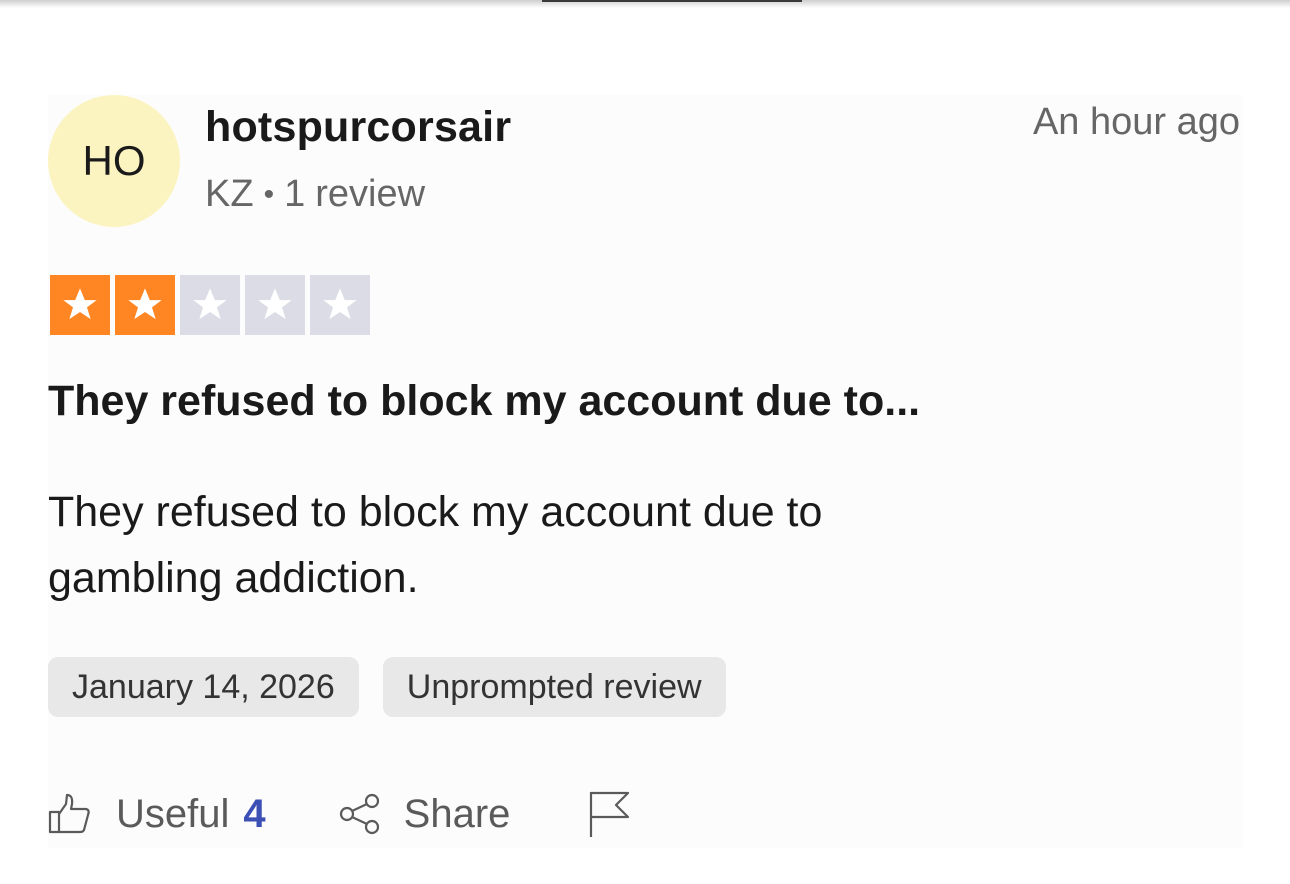  I want to click on share-icon, so click(359, 814).